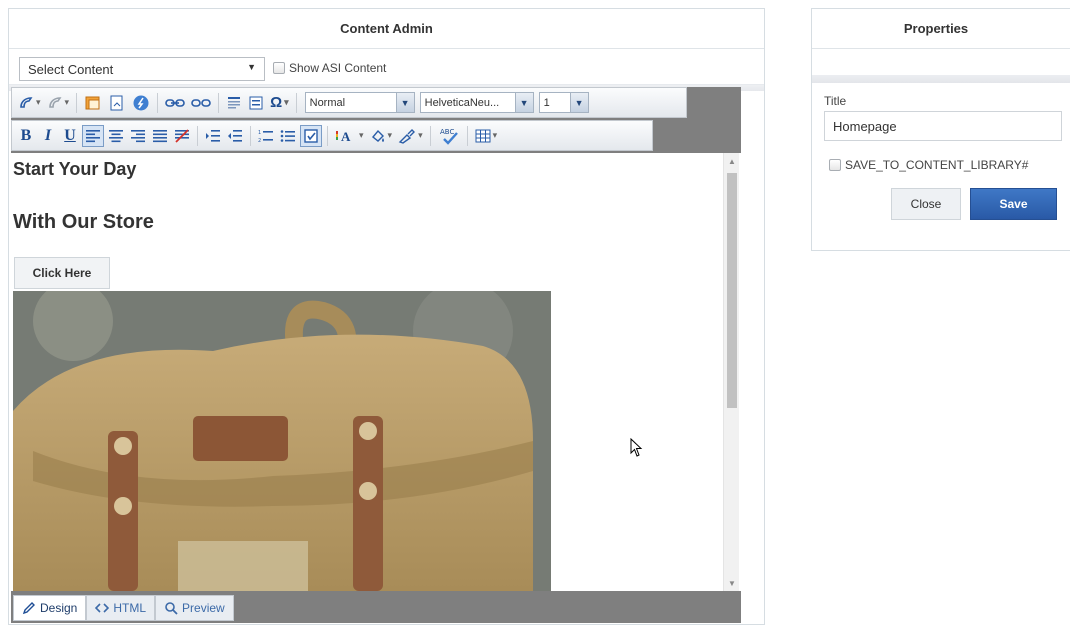 This screenshot has width=1070, height=626. I want to click on numbered-list-icon: 12, so click(266, 136).